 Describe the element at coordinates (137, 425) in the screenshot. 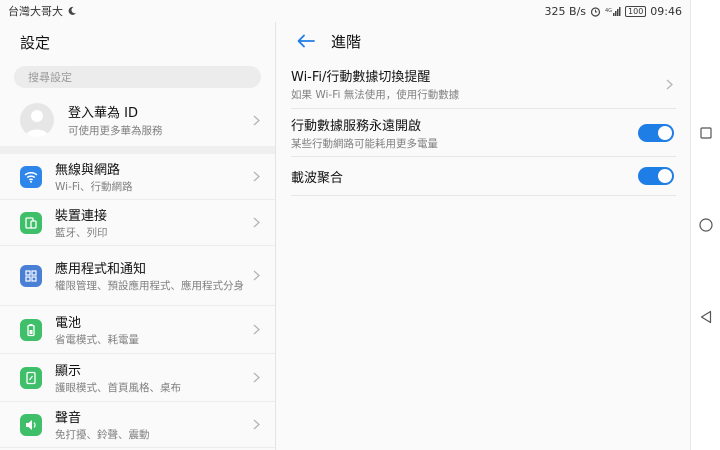

I see `sidebar-item-sound: 聲音 免打擾、鈴聲、震動` at that location.